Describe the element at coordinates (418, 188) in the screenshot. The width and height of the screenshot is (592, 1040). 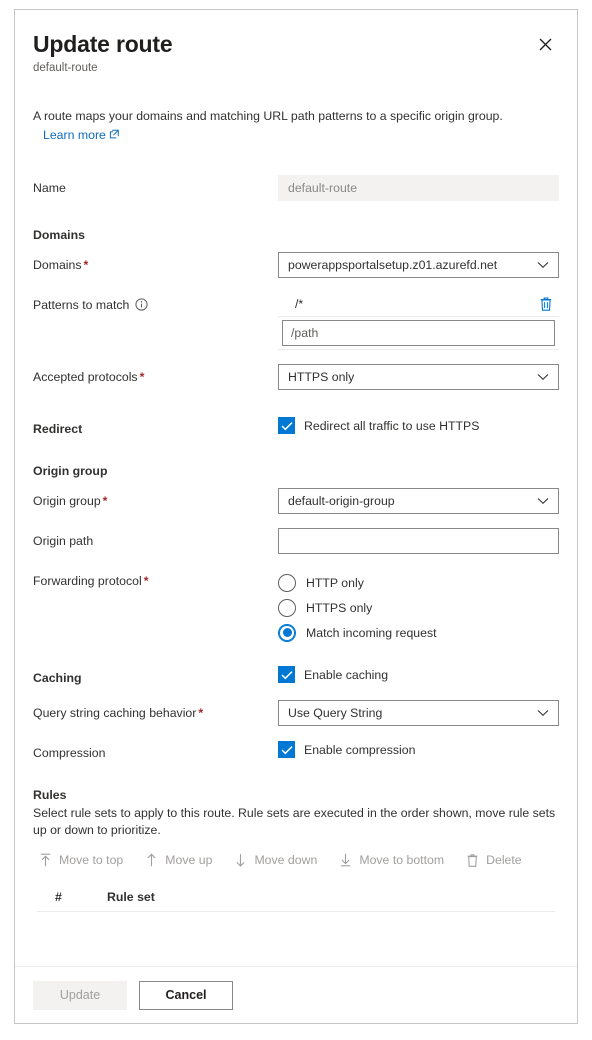
I see `name-field: default-route` at that location.